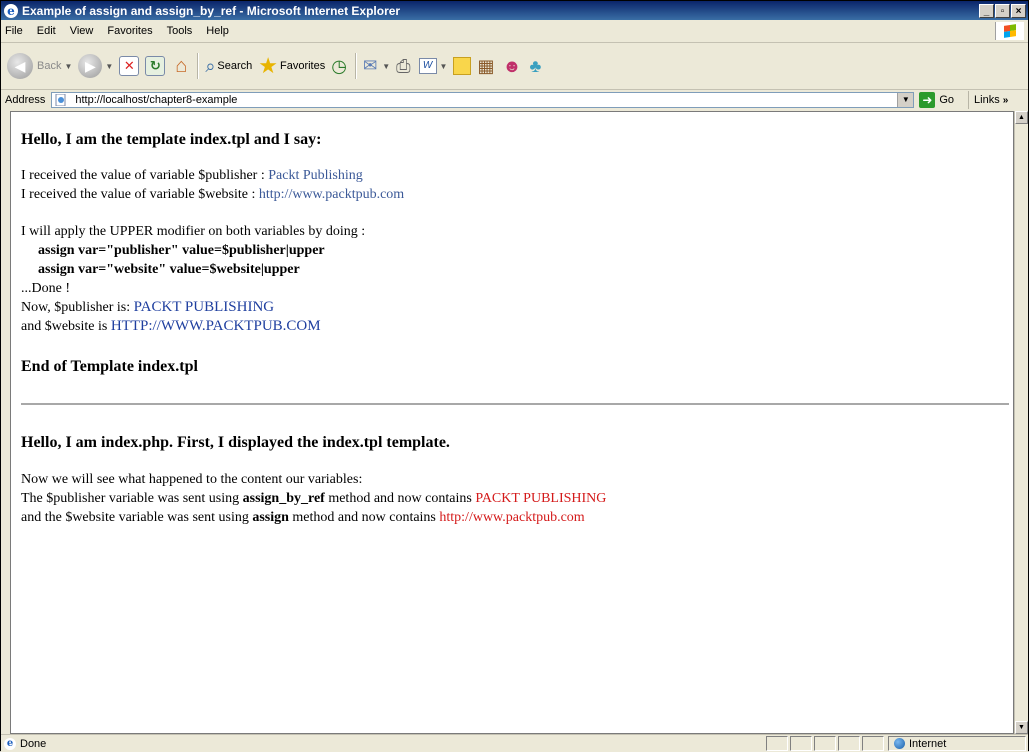 The width and height of the screenshot is (1029, 752). Describe the element at coordinates (210, 65) in the screenshot. I see `search-icon: ⌕` at that location.